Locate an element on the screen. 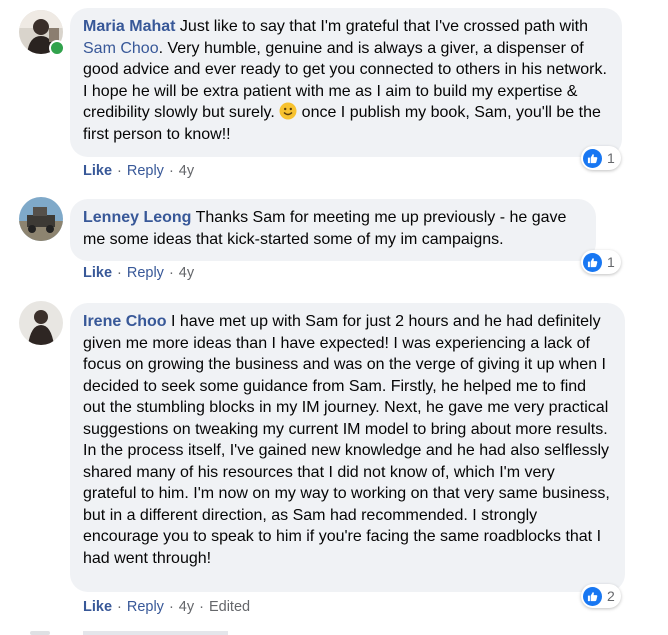 Image resolution: width=668 pixels, height=635 pixels. comment-actions: Like · Reply · 4y · Edited is located at coordinates (166, 607).